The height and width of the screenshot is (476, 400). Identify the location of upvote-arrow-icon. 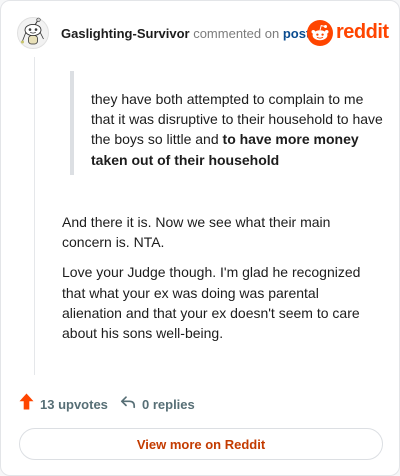
(26, 404).